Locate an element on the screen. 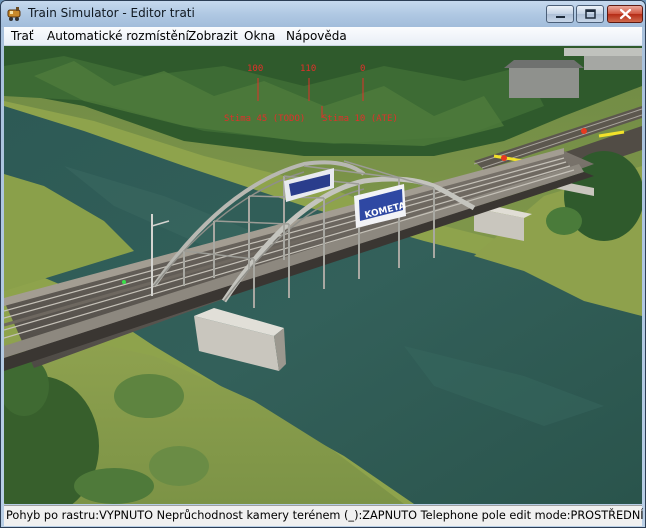 This screenshot has height=528, width=646. maximize-button is located at coordinates (590, 14).